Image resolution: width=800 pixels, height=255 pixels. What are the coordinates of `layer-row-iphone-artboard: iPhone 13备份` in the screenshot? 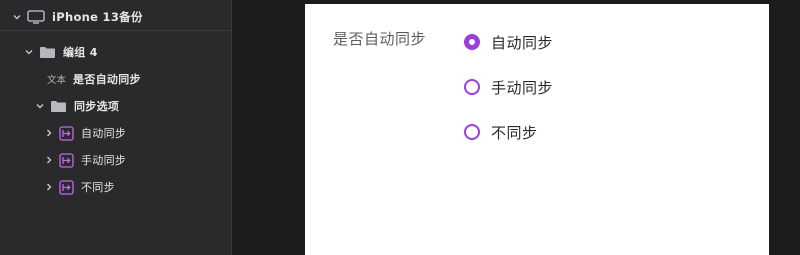 It's located at (121, 17).